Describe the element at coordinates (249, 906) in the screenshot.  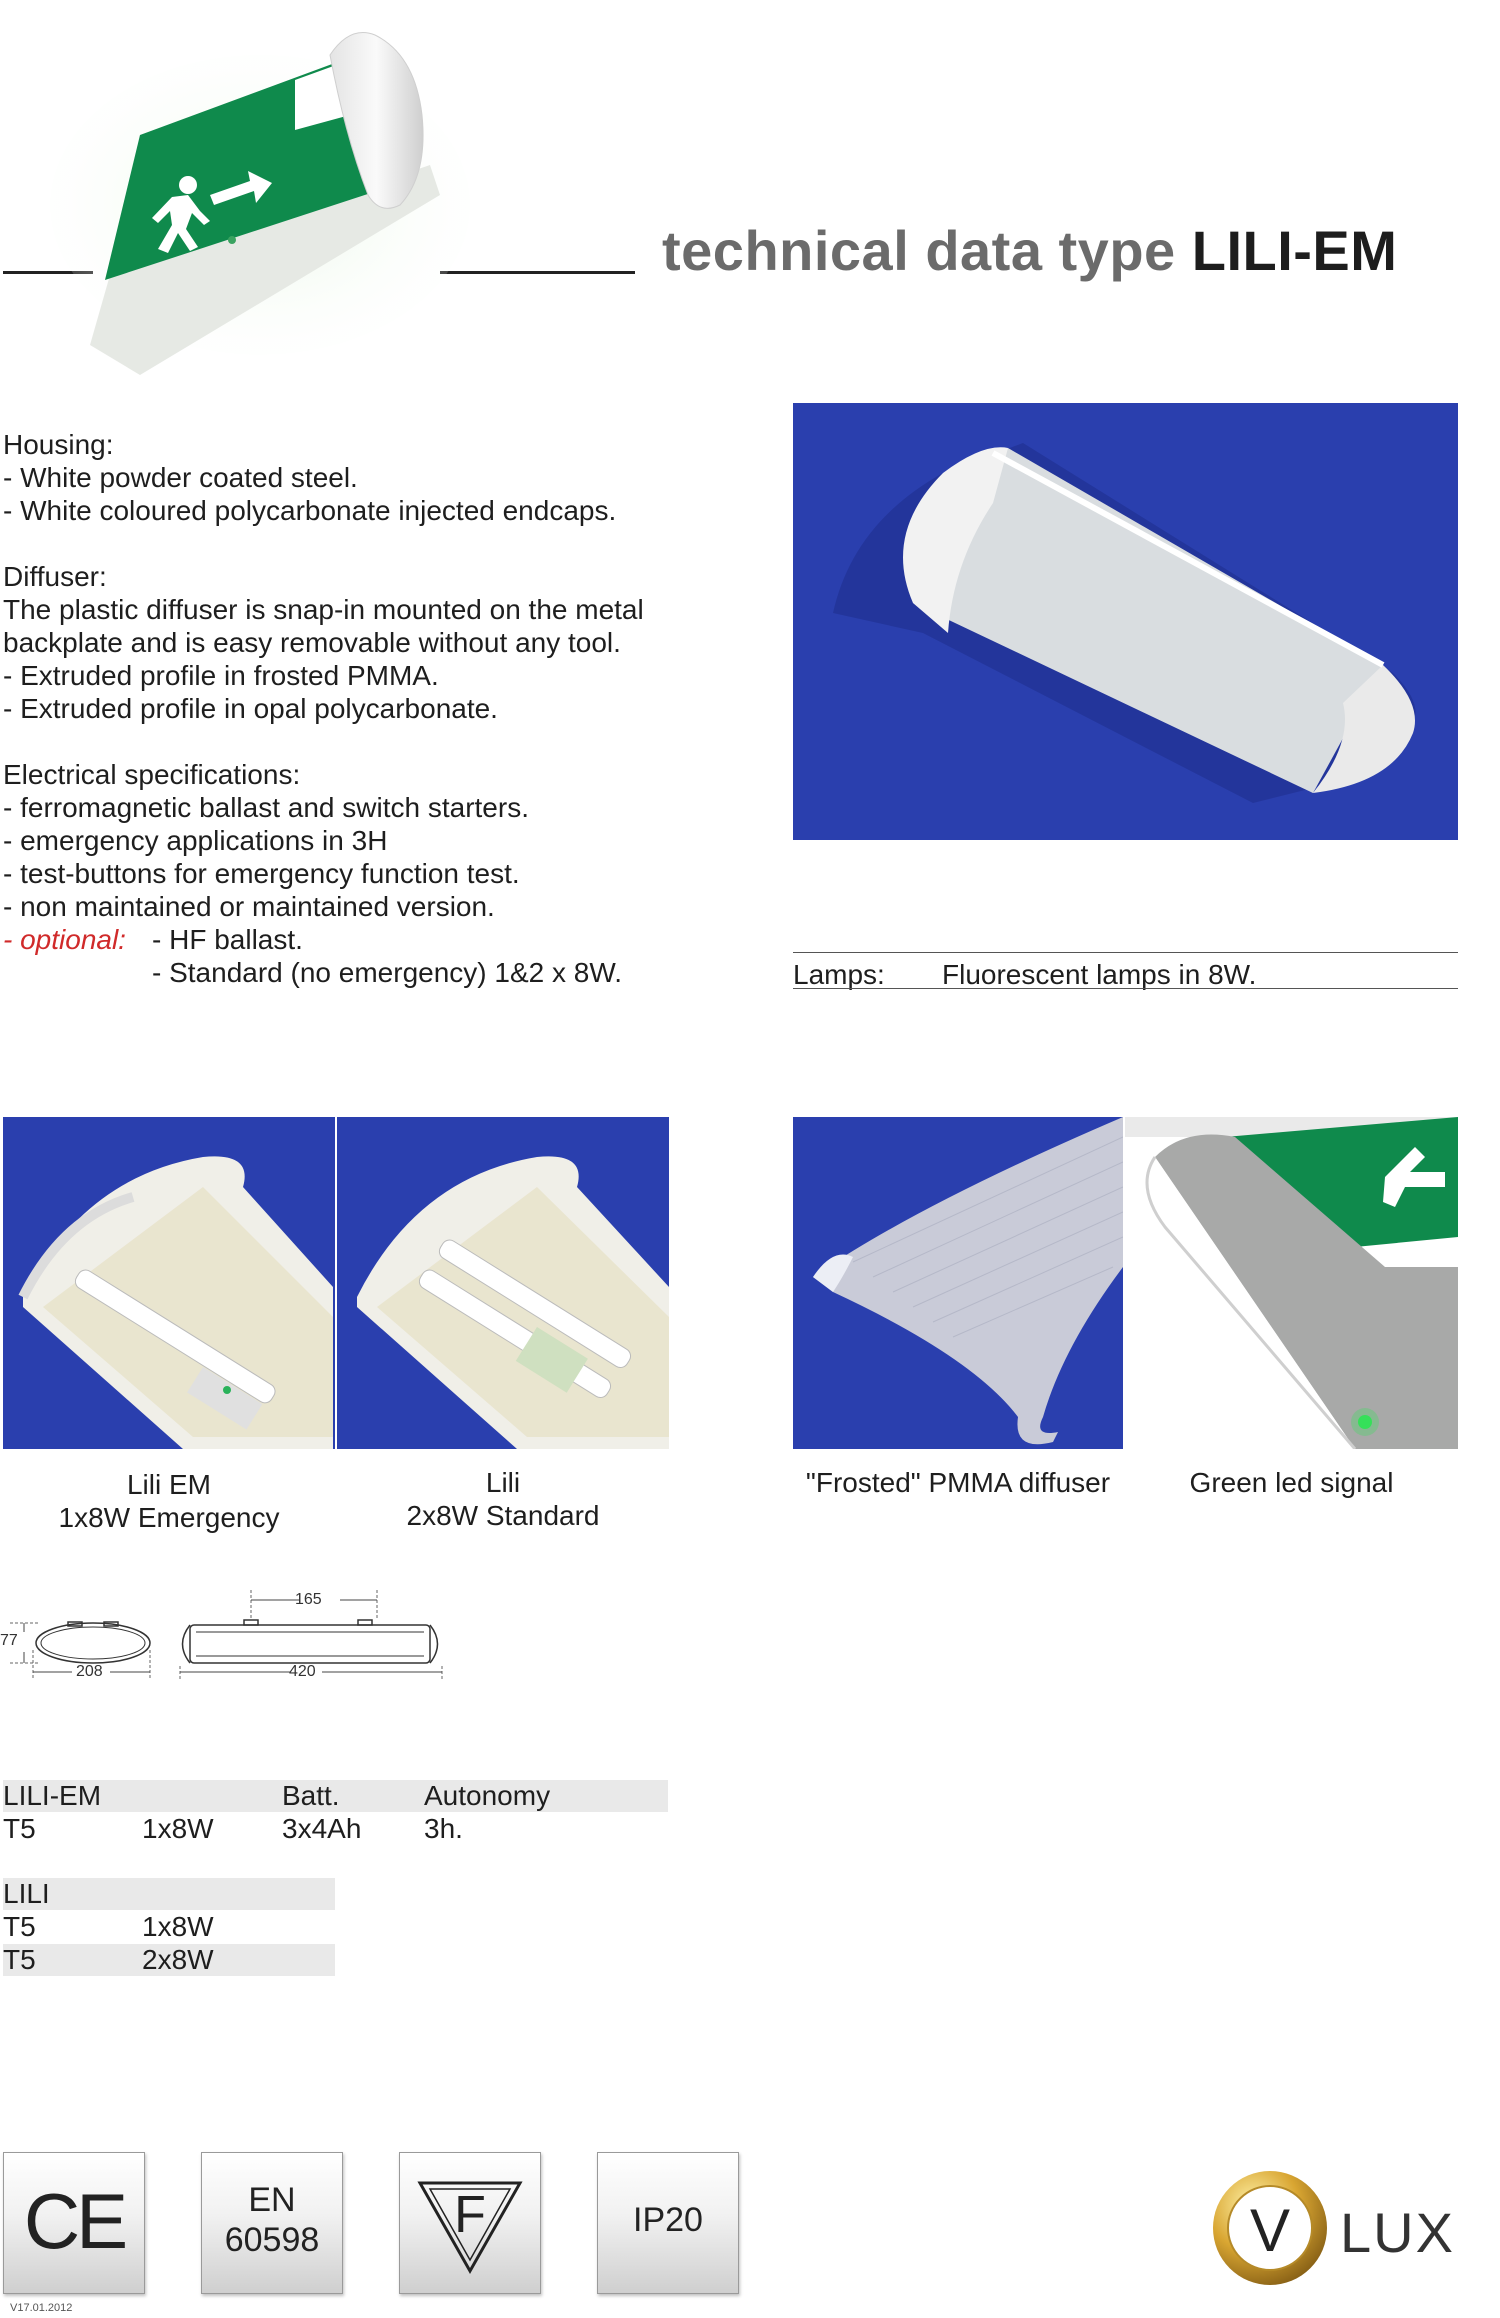
I see `electrical-line-4: - non maintained or maintained version.` at that location.